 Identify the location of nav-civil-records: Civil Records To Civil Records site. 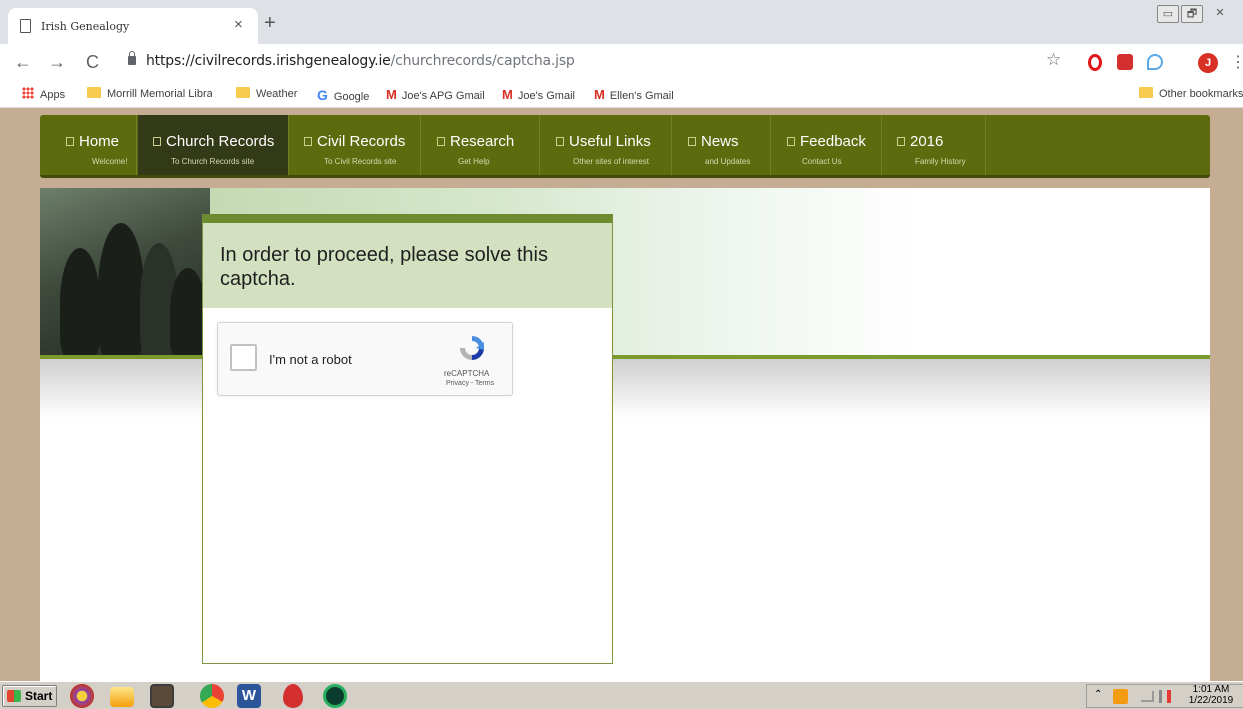
(355, 145).